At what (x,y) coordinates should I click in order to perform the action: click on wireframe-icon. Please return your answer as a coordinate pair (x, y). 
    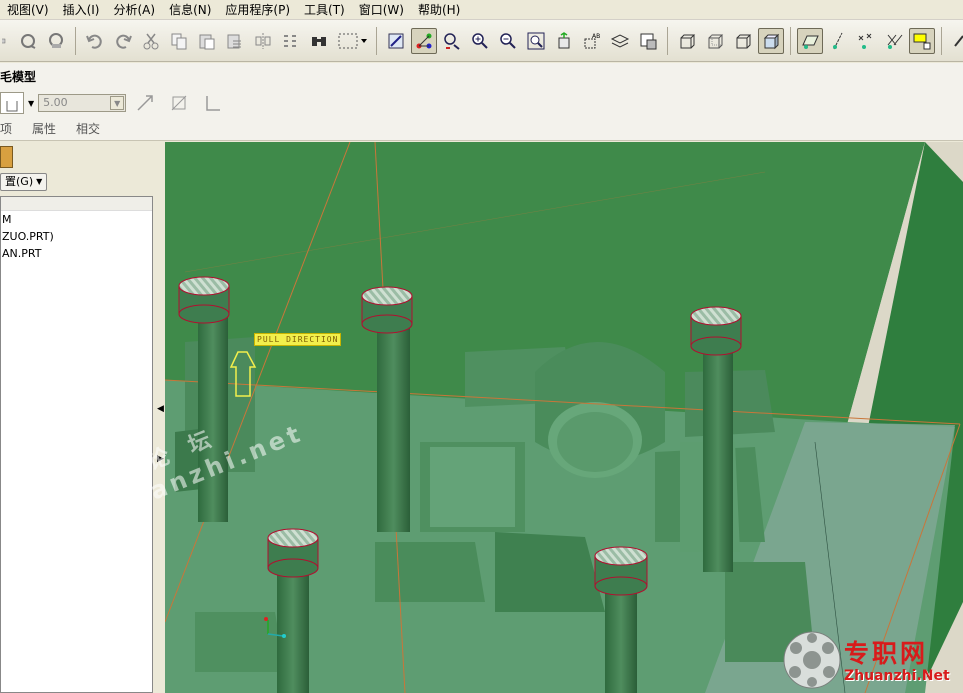
    Looking at the image, I should click on (687, 41).